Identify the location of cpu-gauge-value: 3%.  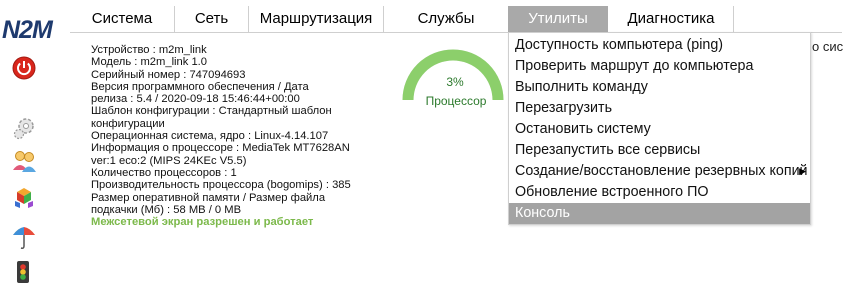
(455, 82).